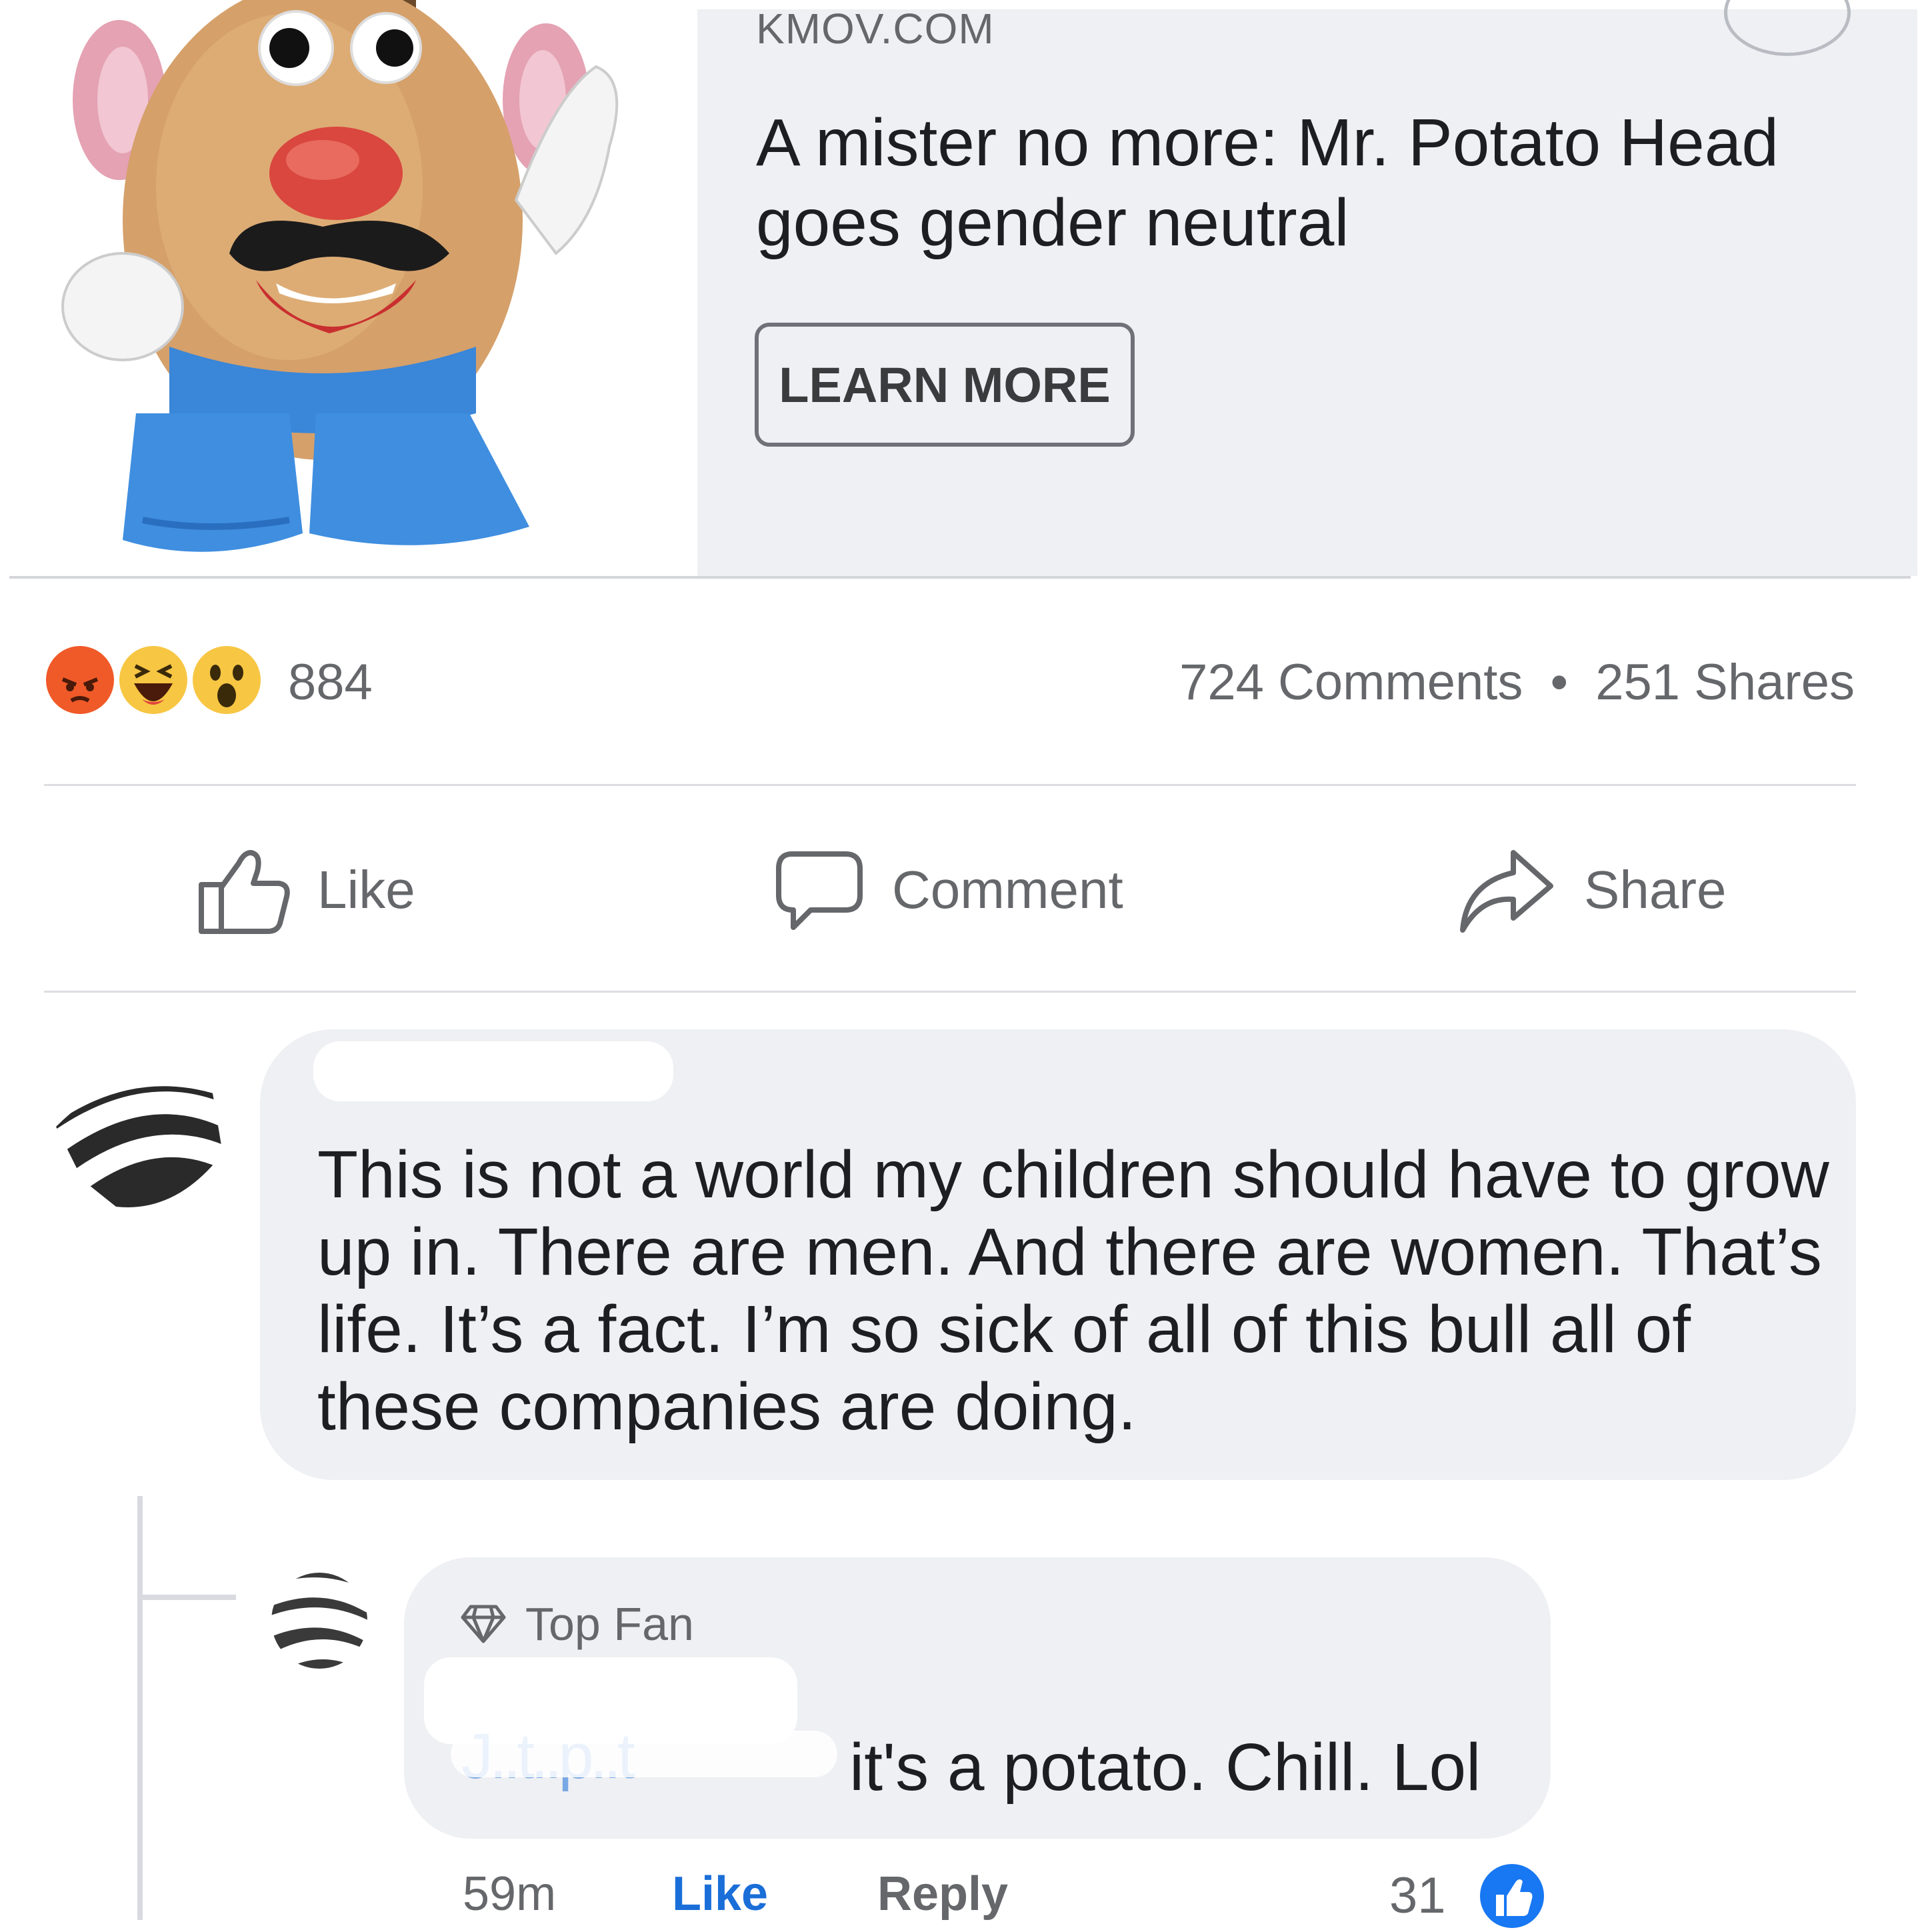  I want to click on learn-more-button: LEARN MORE, so click(945, 385).